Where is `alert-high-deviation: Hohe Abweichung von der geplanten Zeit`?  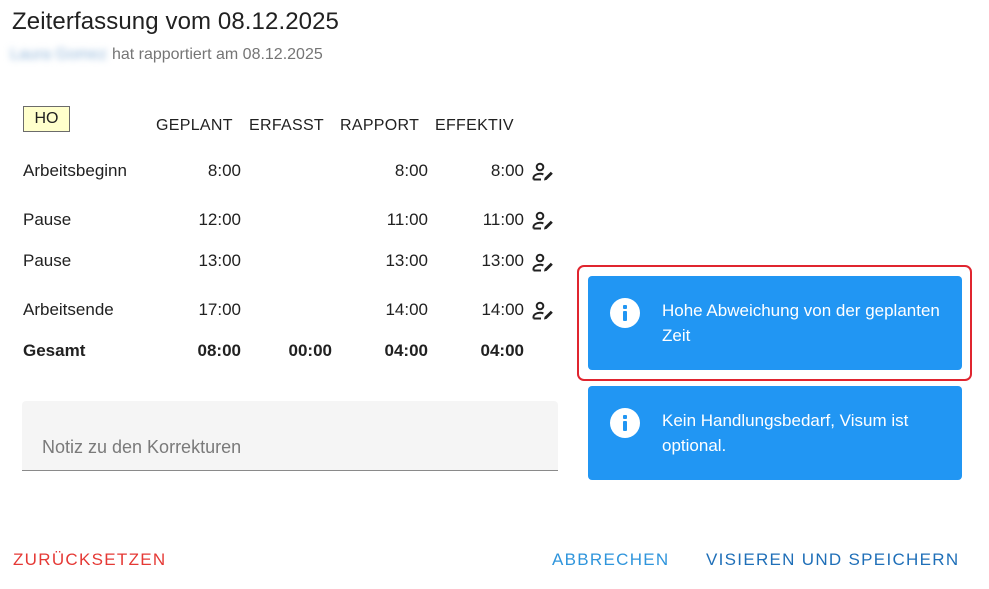 alert-high-deviation: Hohe Abweichung von der geplanten Zeit is located at coordinates (775, 323).